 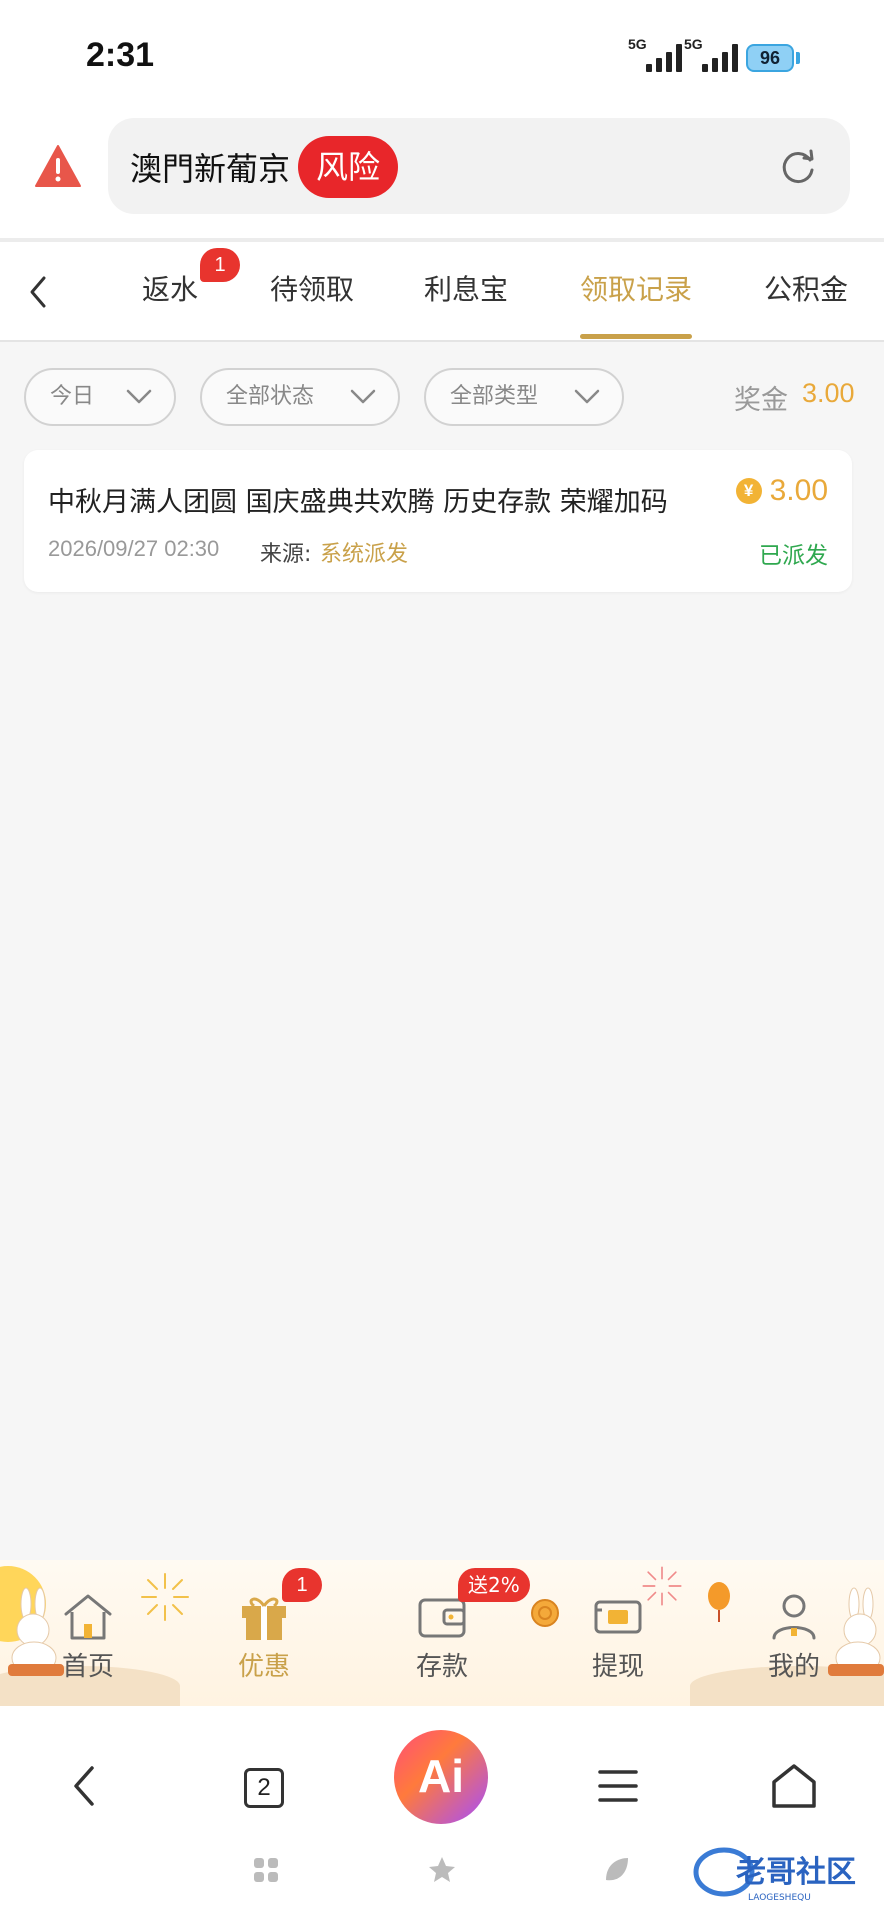 I want to click on type-filter-label: 全部类型, so click(x=494, y=396).